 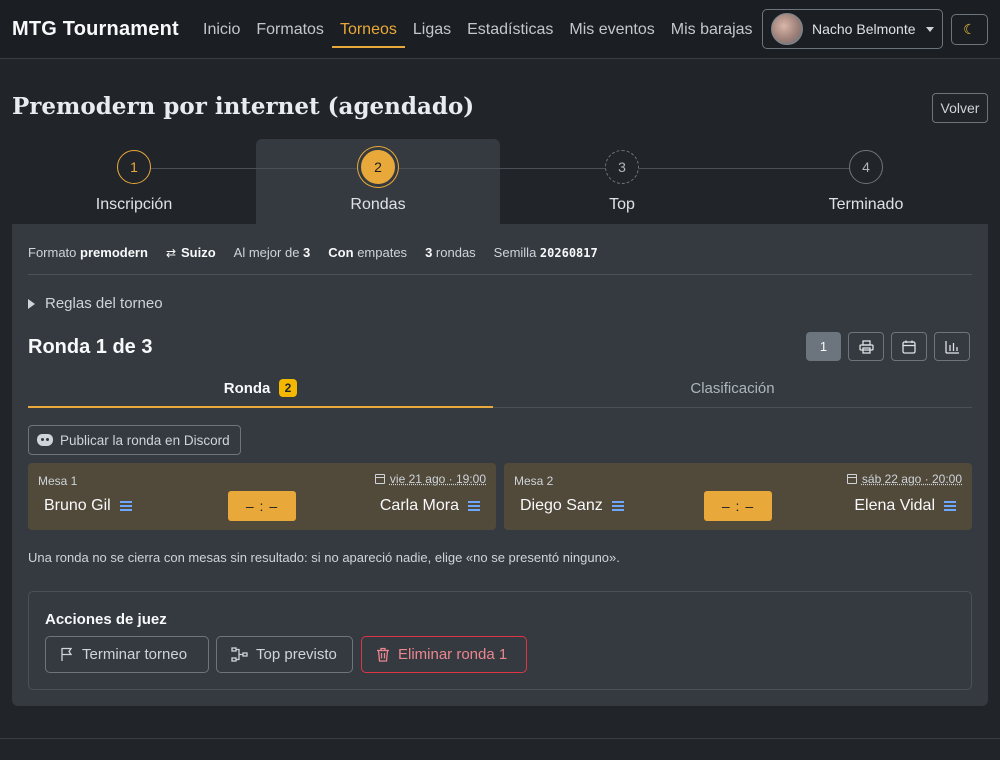 I want to click on meta-seed: Semilla 20260817, so click(x=545, y=252).